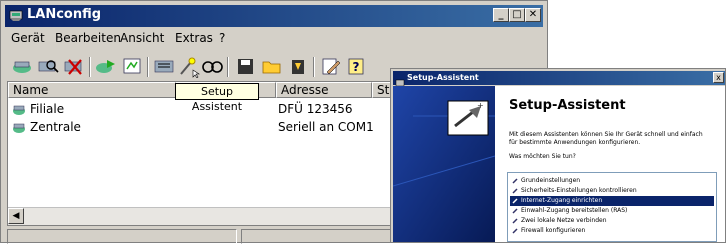 Image resolution: width=726 pixels, height=244 pixels. What do you see at coordinates (612, 211) in the screenshot?
I see `wizard-option: Einwahl-Zugang bereitstellen (RAS)` at bounding box center [612, 211].